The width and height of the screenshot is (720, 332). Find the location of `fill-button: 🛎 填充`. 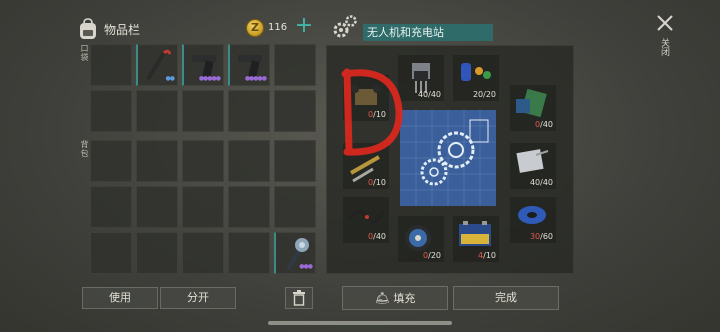

fill-button: 🛎 填充 is located at coordinates (395, 298).